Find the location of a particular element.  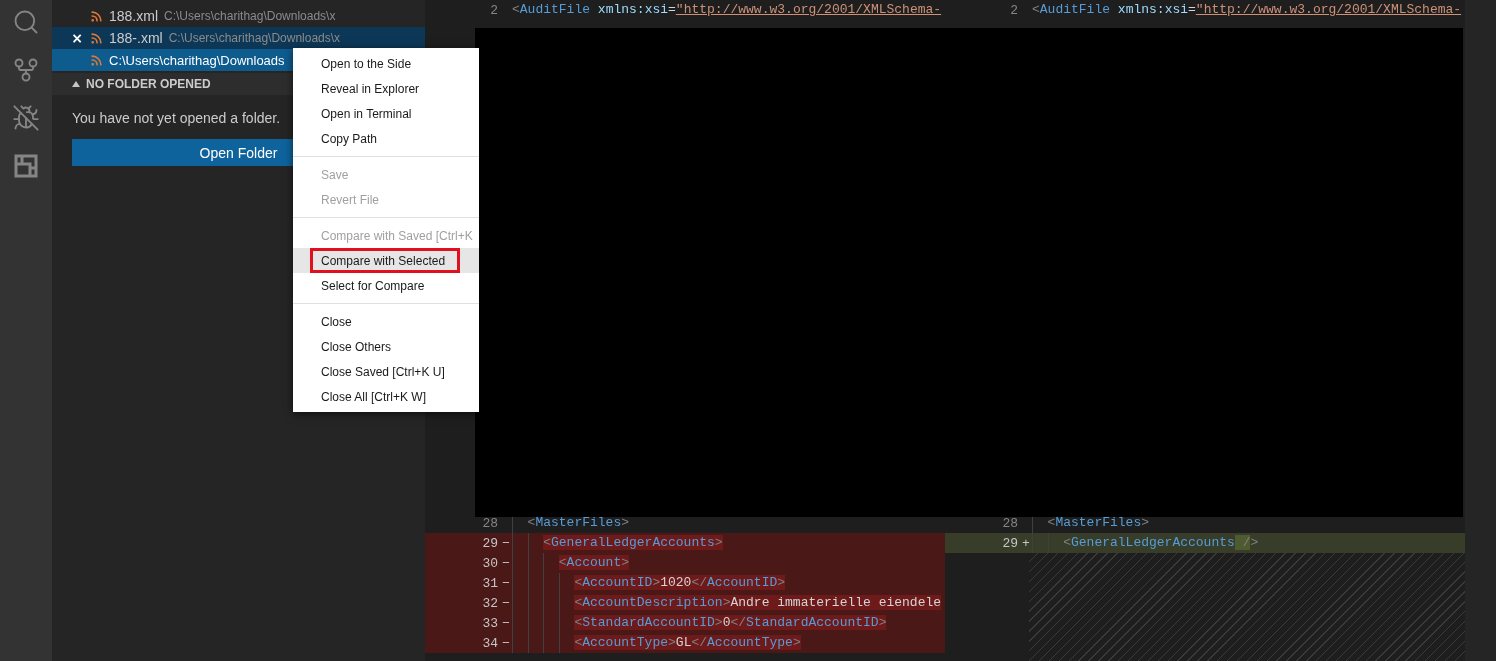

code-line: <Account> is located at coordinates (593, 563).